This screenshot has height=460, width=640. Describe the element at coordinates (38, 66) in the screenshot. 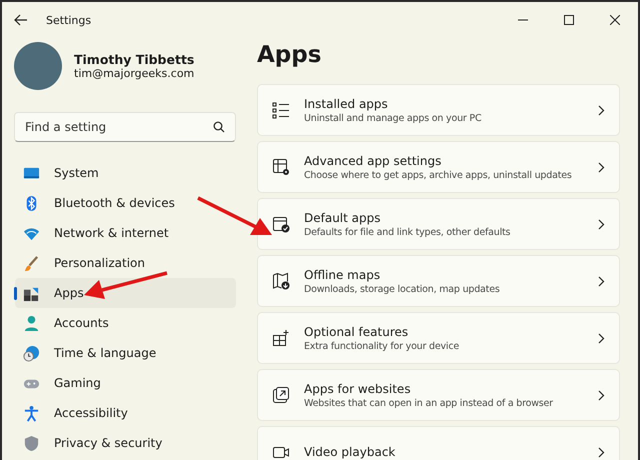

I see `avatar-placeholder` at that location.